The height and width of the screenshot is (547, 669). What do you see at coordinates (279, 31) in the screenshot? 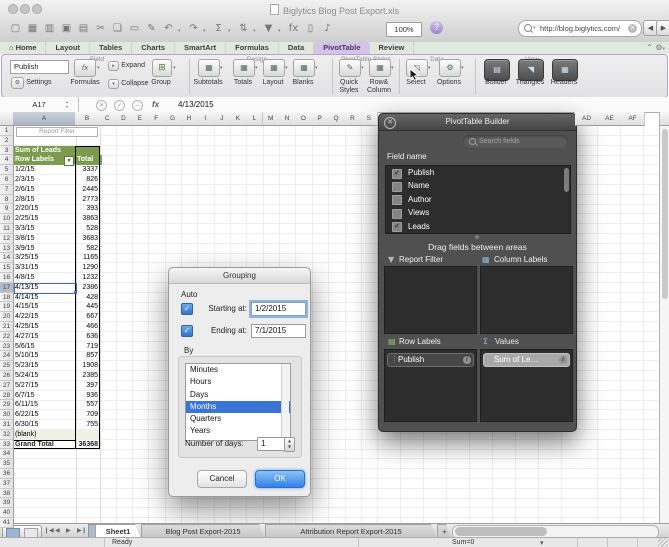
I see `filter-dropdown-icon: ▾` at bounding box center [279, 31].